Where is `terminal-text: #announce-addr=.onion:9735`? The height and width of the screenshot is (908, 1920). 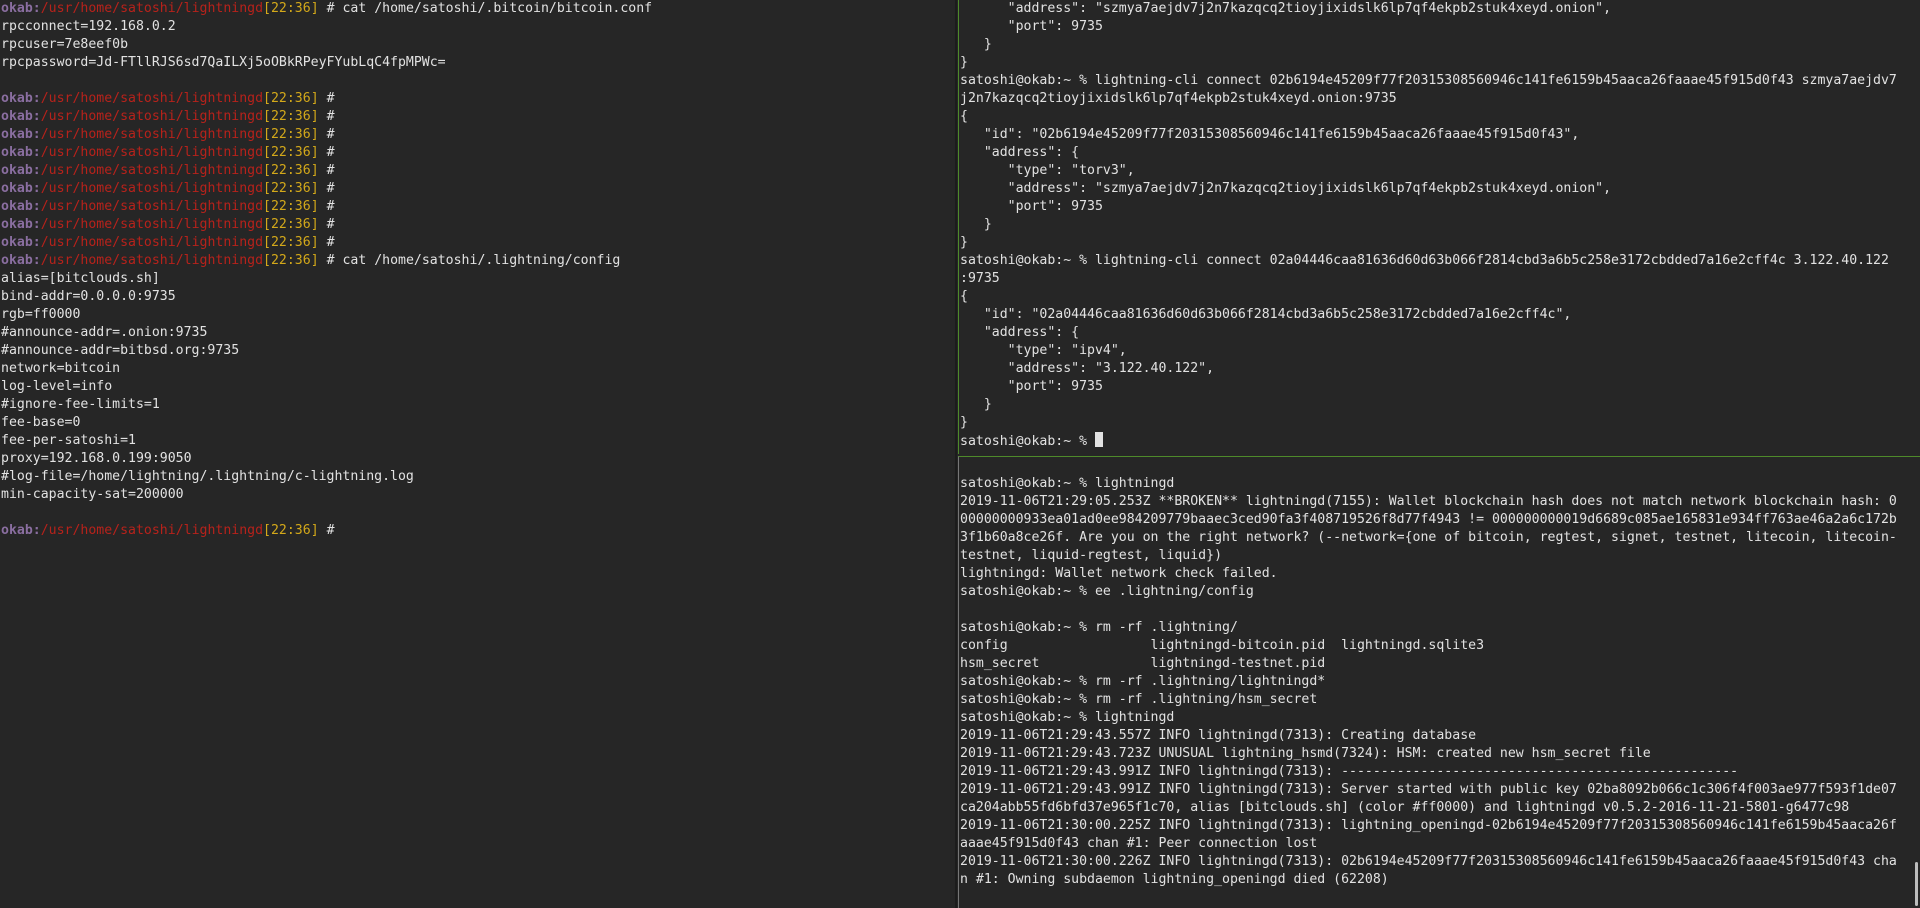
terminal-text: #announce-addr=.onion:9735 is located at coordinates (104, 332).